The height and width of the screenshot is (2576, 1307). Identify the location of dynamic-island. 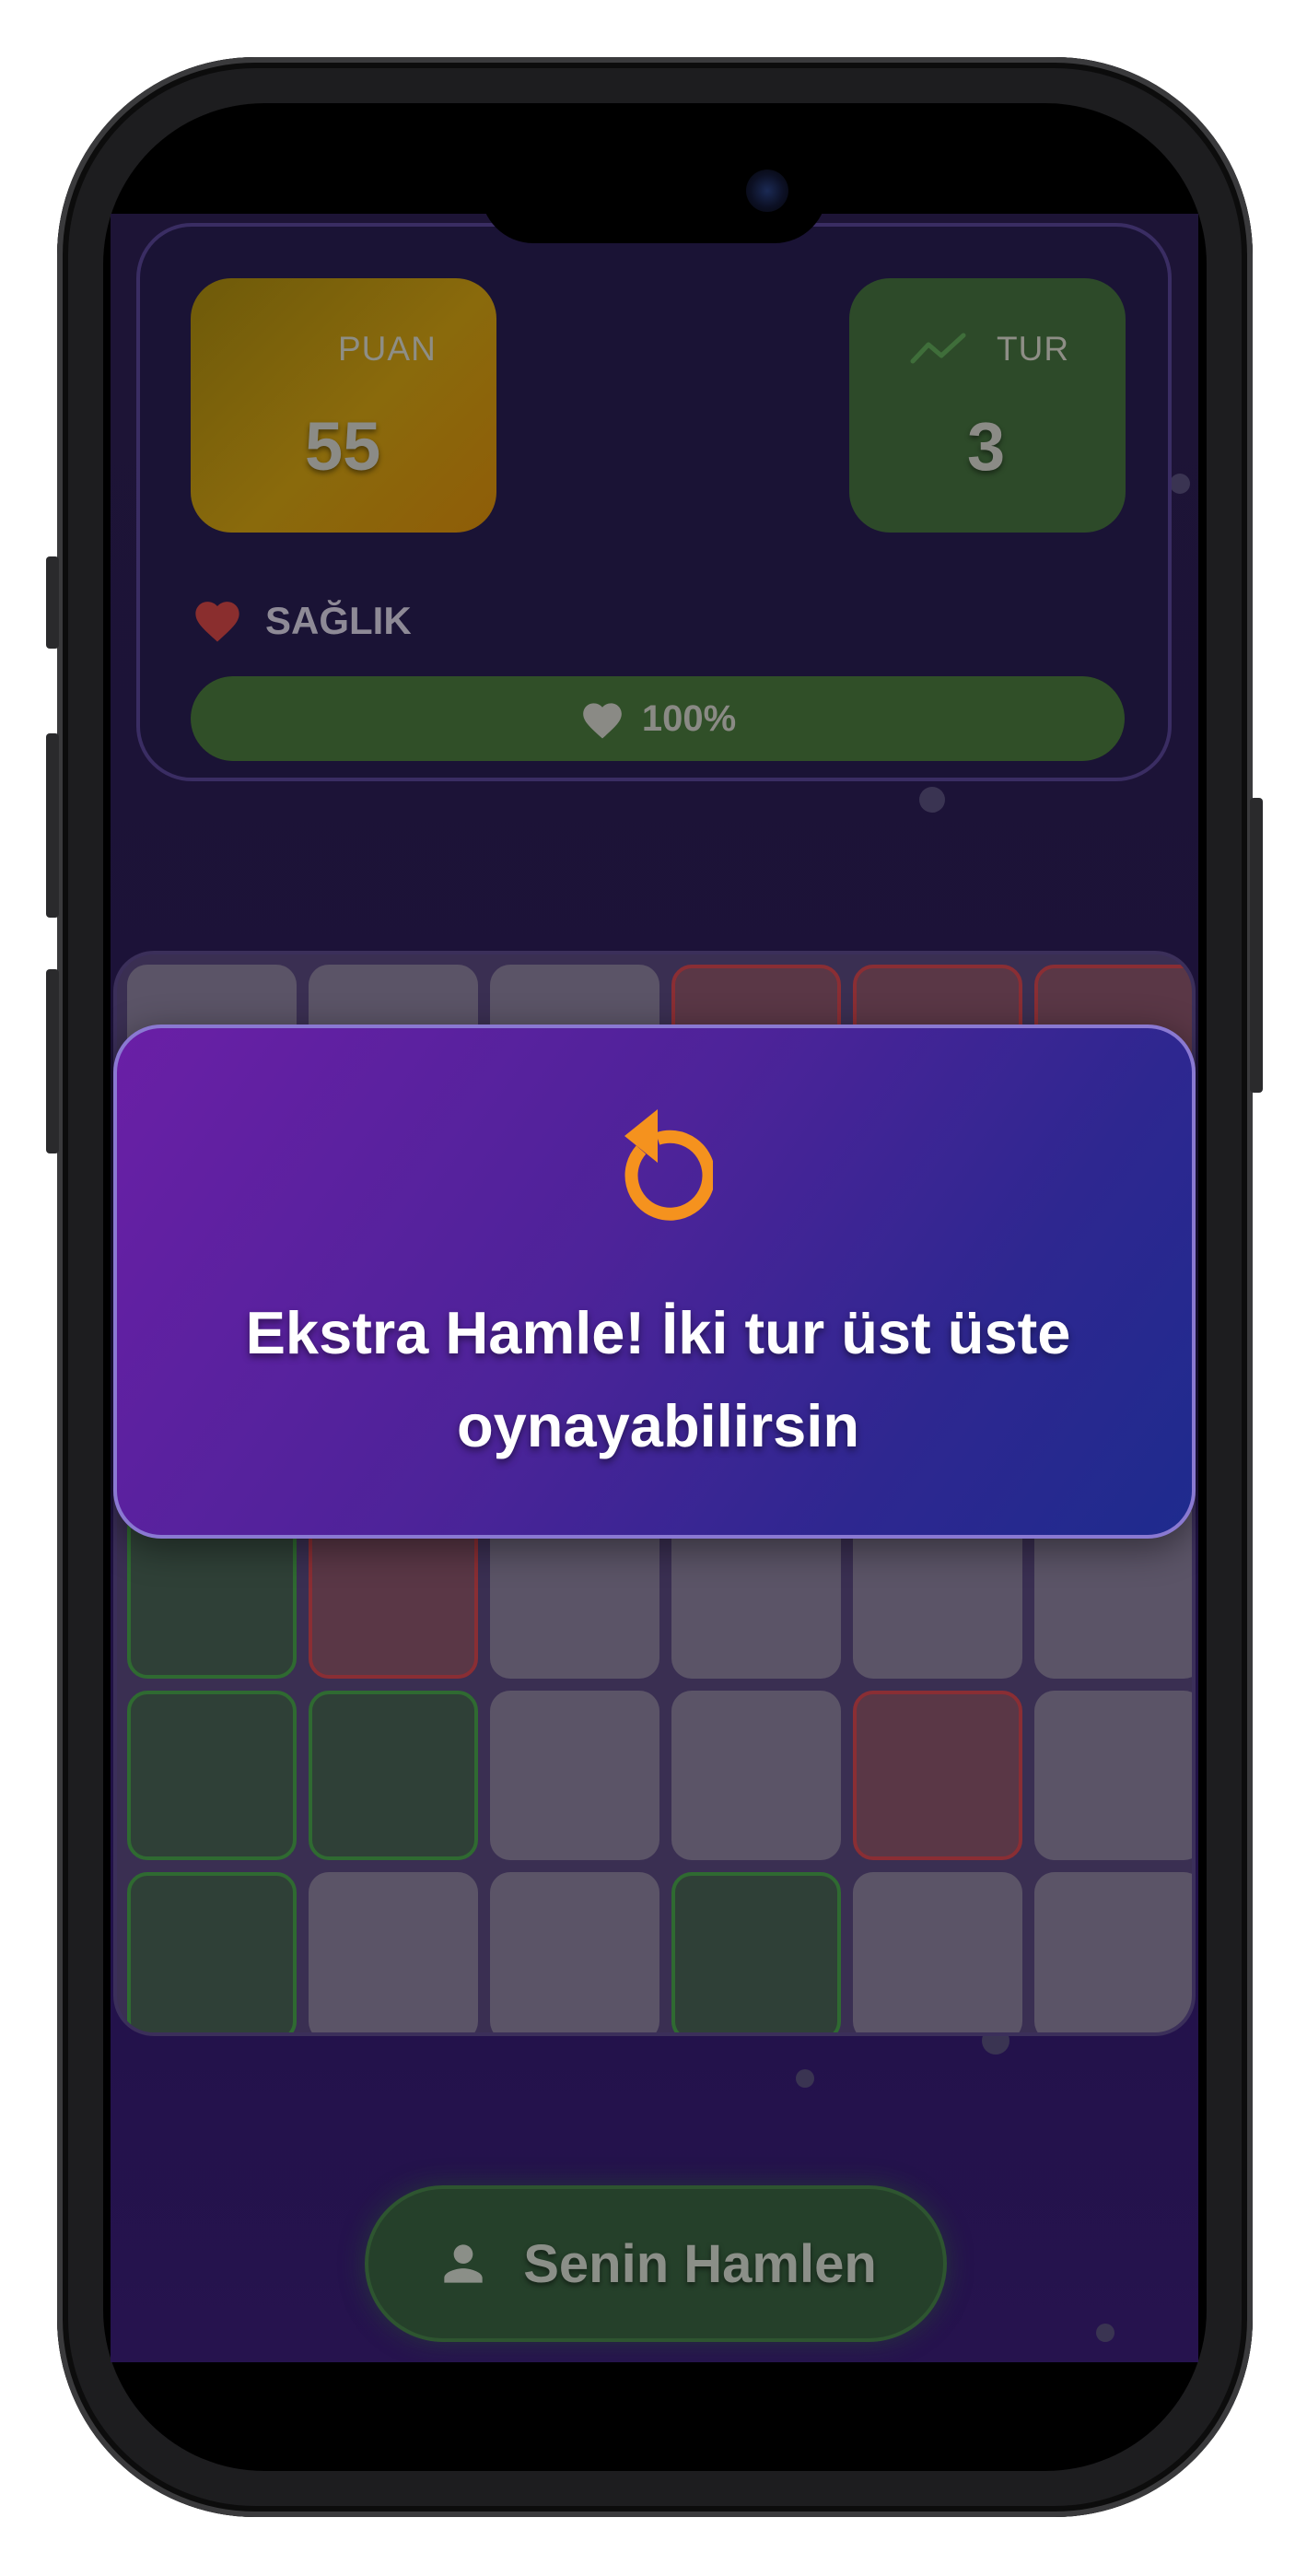
(654, 190).